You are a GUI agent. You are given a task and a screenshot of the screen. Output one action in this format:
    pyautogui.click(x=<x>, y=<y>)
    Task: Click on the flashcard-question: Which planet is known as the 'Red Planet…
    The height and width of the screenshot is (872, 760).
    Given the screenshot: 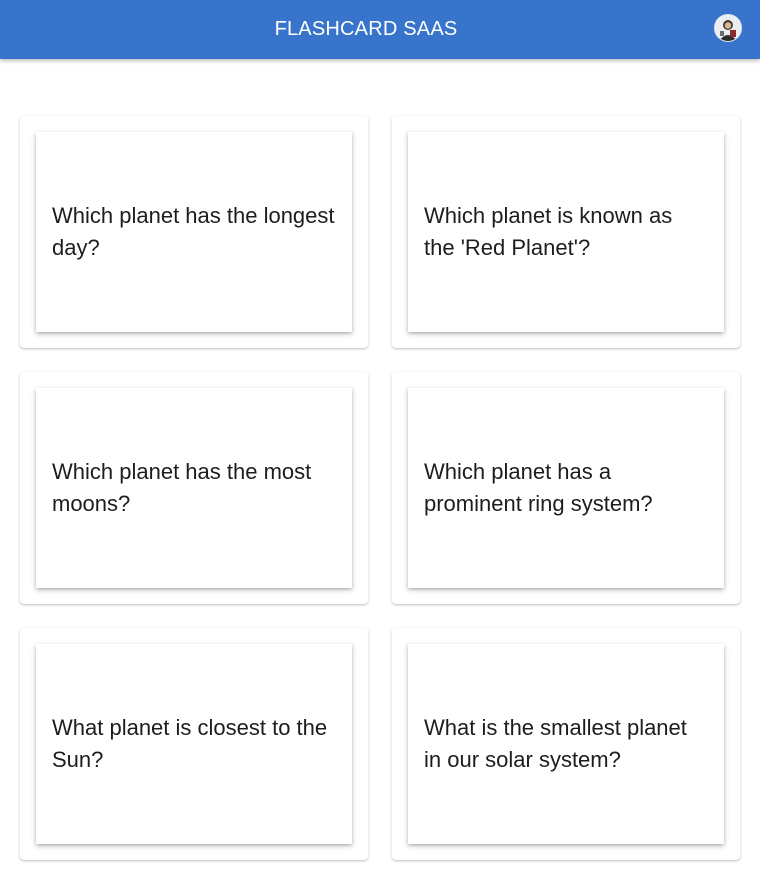 What is the action you would take?
    pyautogui.click(x=548, y=231)
    